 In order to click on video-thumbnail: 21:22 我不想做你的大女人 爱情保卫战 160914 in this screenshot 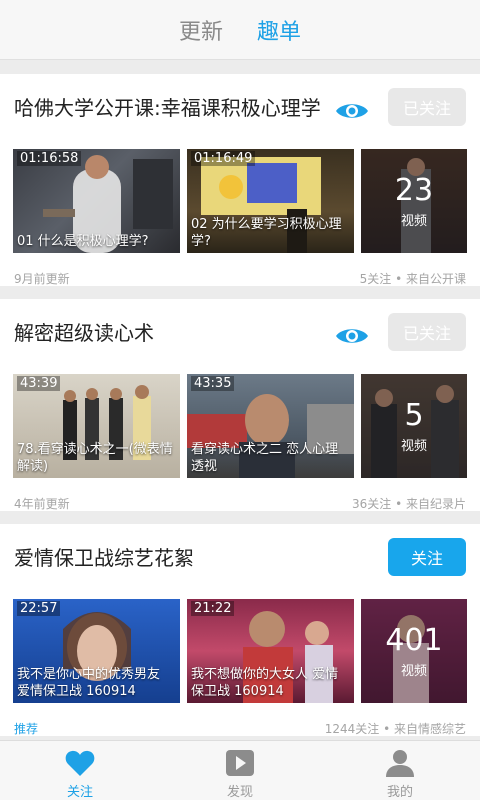, I will do `click(270, 651)`.